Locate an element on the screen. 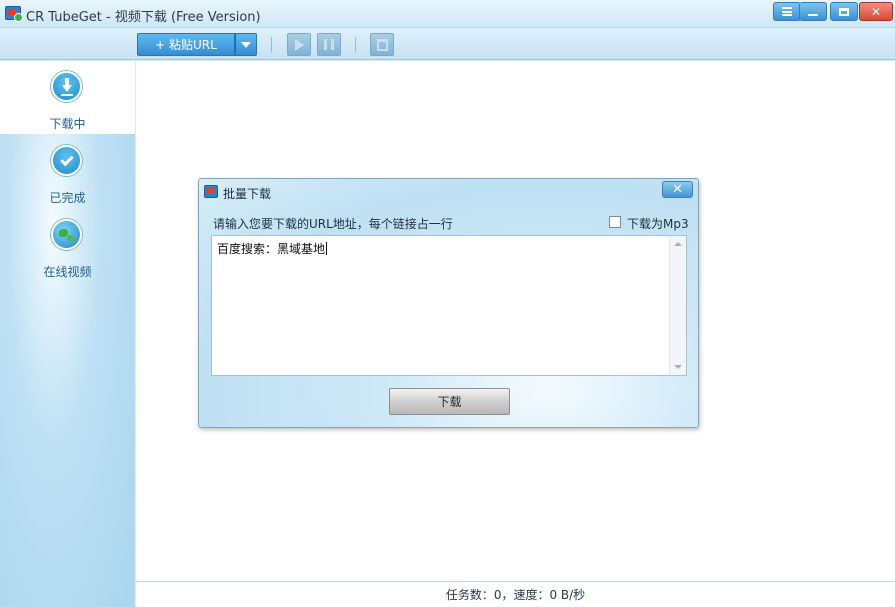 The height and width of the screenshot is (607, 895). globe-icon is located at coordinates (66, 234).